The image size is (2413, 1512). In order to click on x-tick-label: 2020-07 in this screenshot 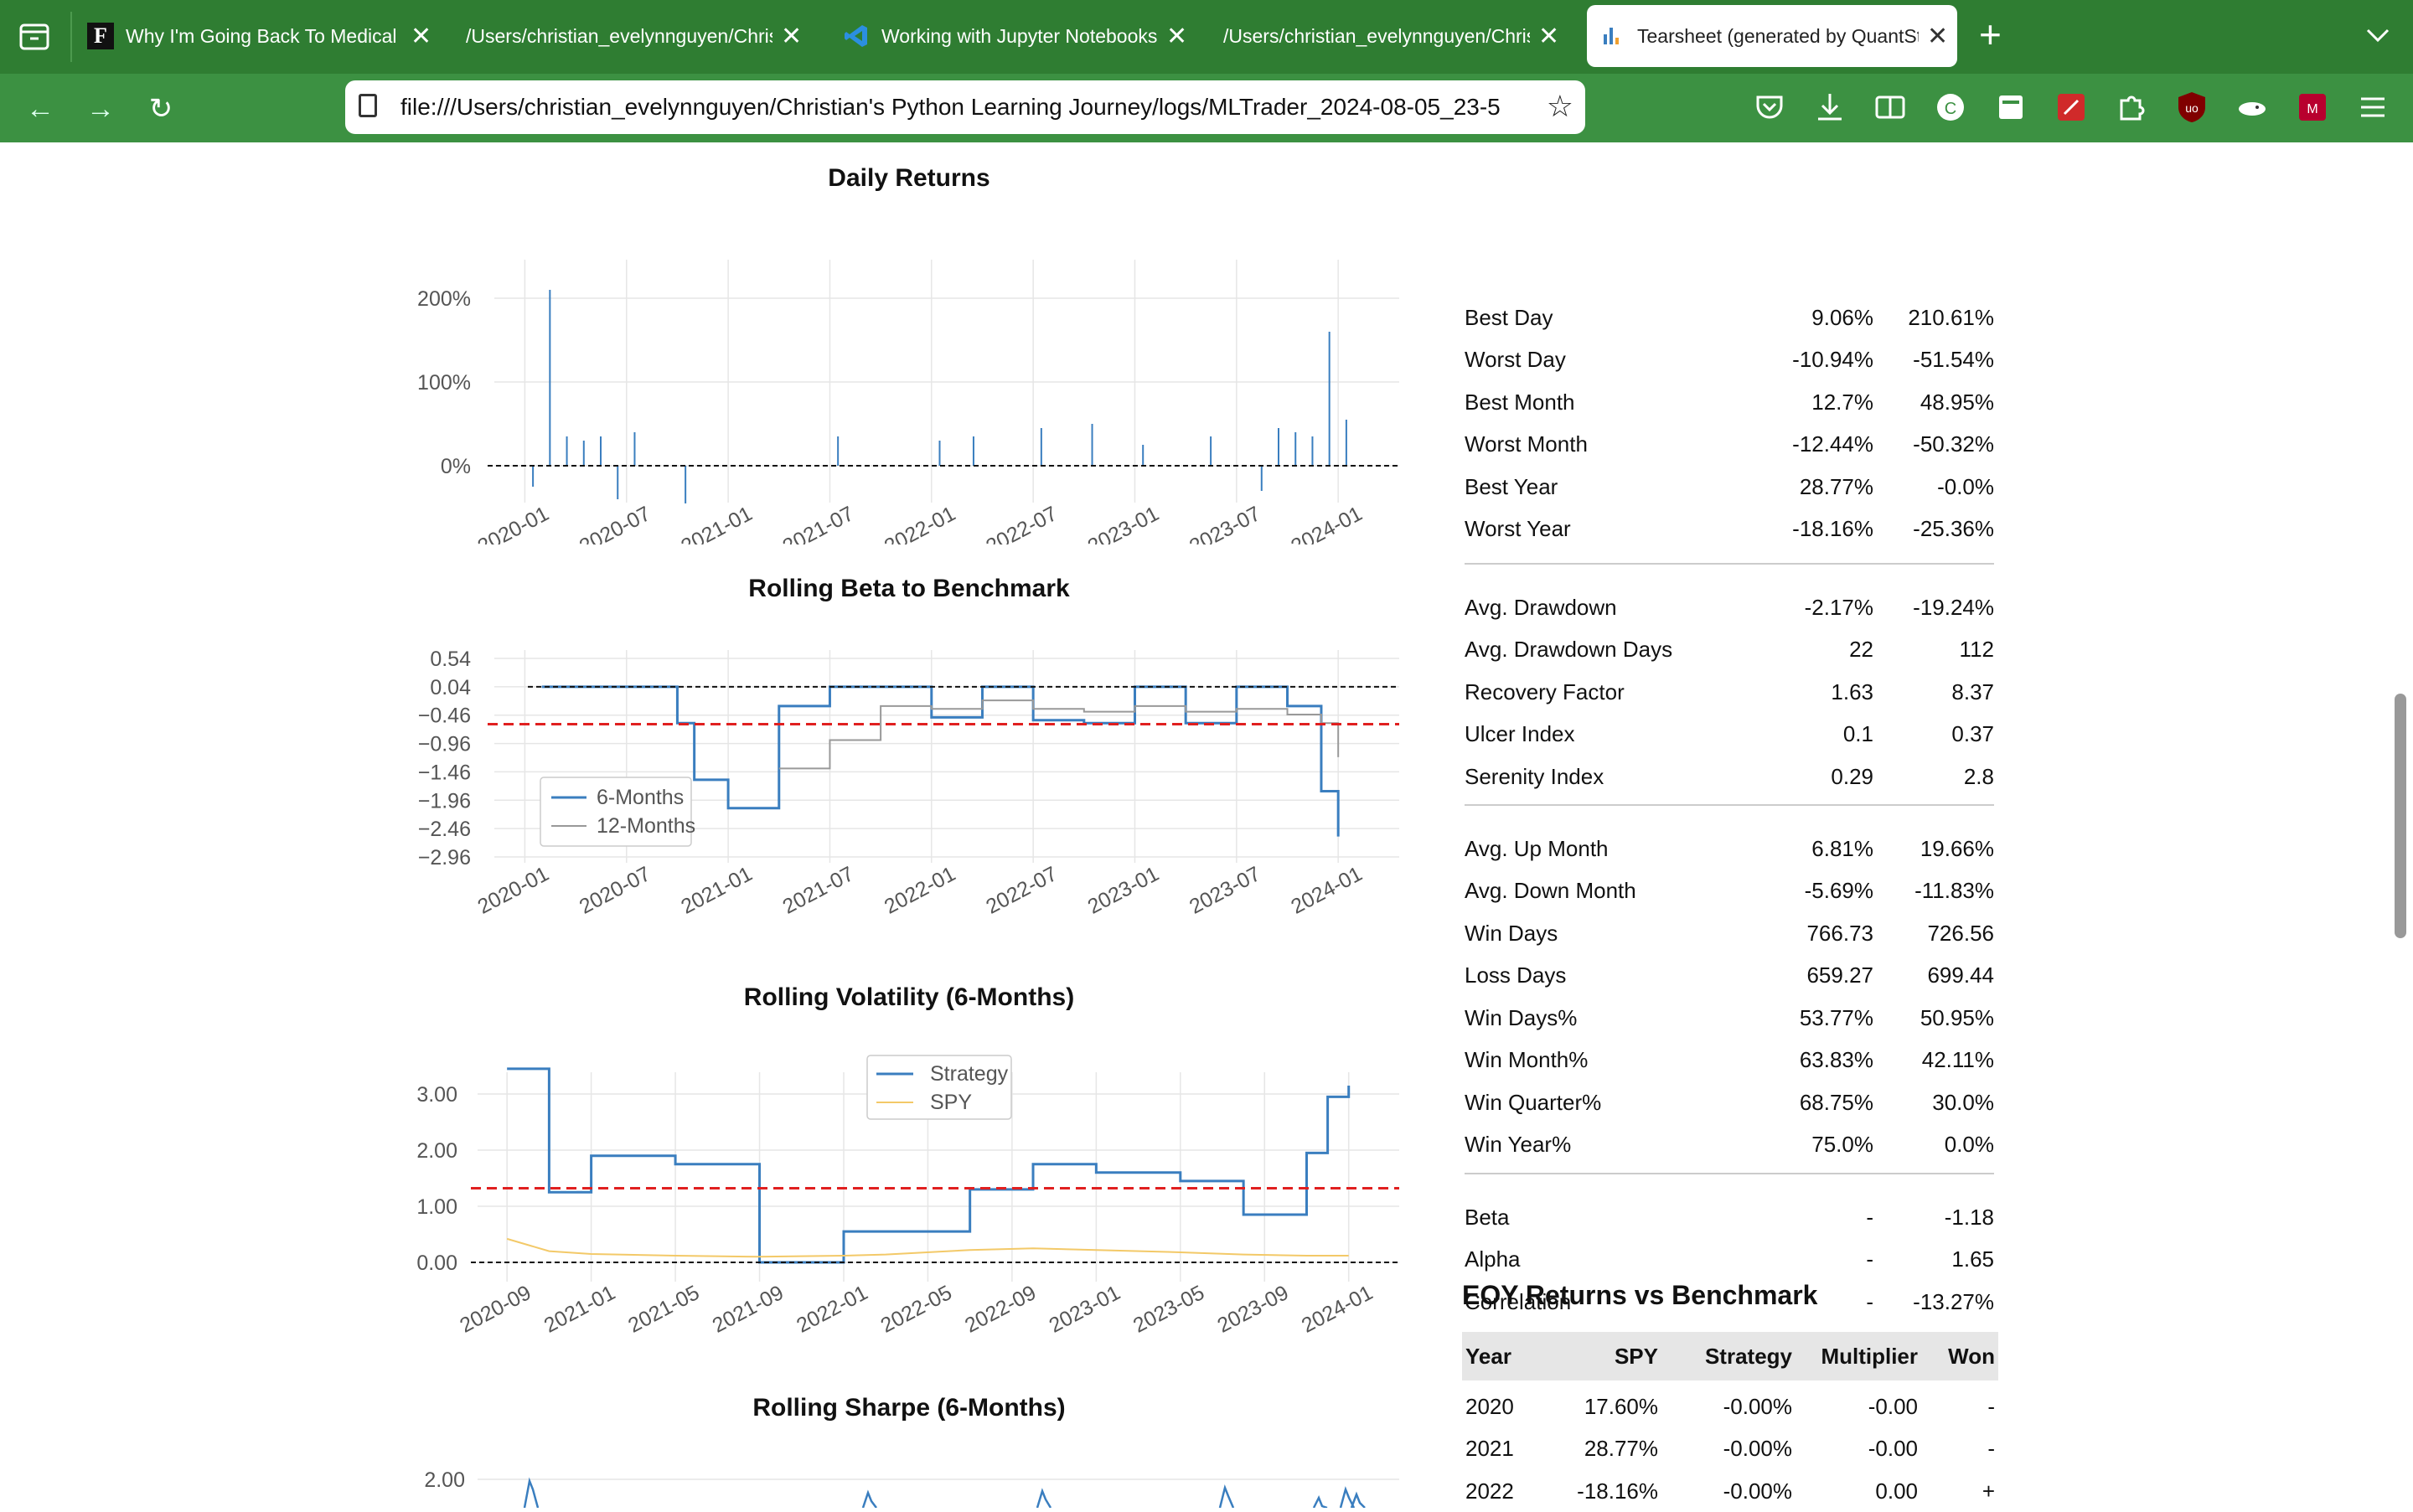, I will do `click(615, 890)`.